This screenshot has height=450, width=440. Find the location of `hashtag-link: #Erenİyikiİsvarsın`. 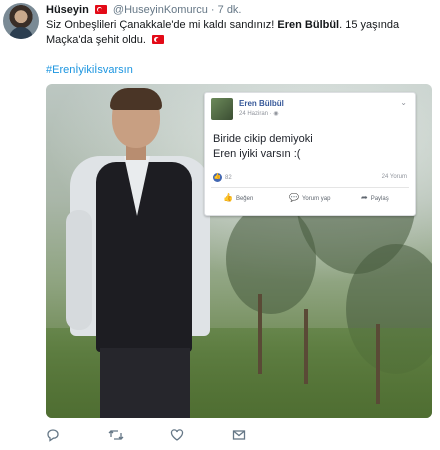

hashtag-link: #Erenİyikiİsvarsın is located at coordinates (89, 70).